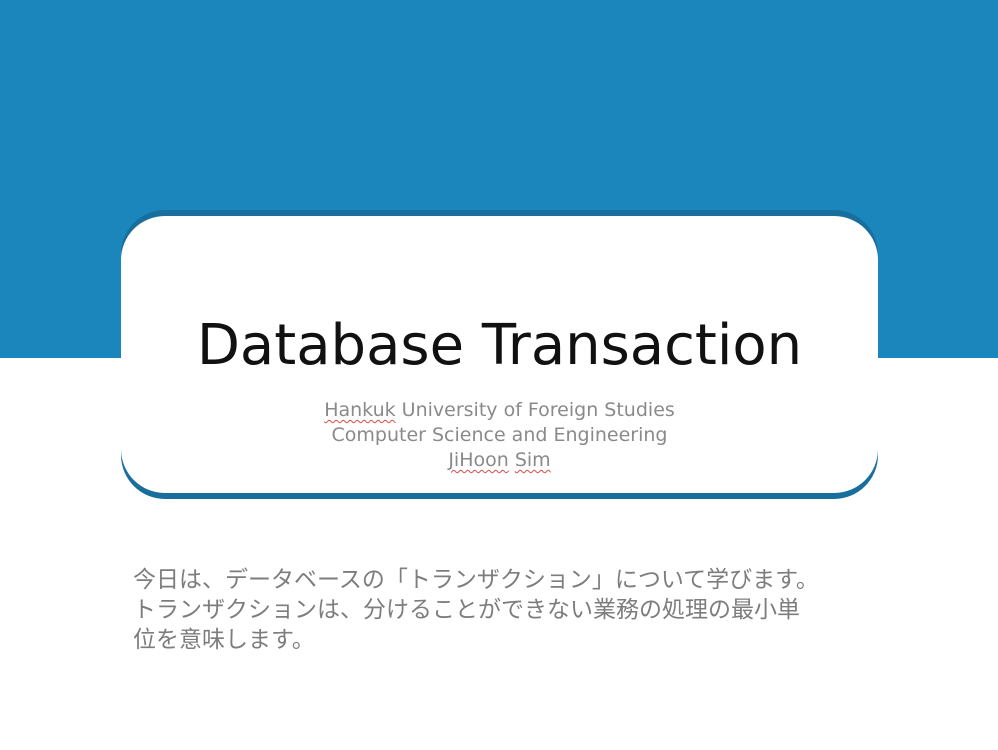 The height and width of the screenshot is (750, 998). I want to click on spellcheck-word: Sim, so click(532, 460).